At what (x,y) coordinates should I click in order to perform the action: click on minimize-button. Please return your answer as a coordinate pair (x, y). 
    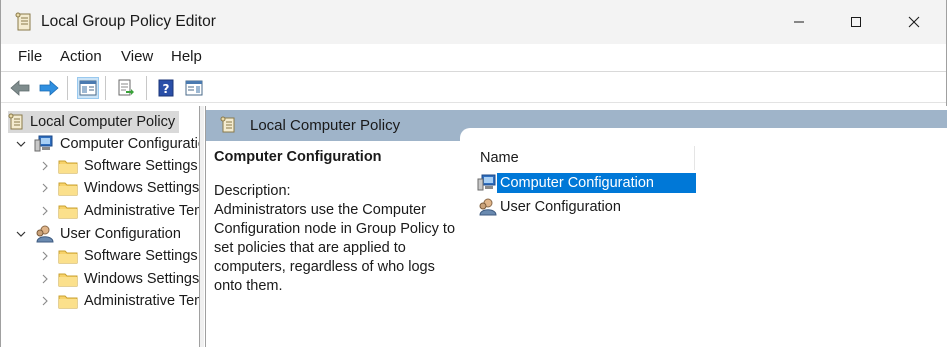
    Looking at the image, I should click on (799, 22).